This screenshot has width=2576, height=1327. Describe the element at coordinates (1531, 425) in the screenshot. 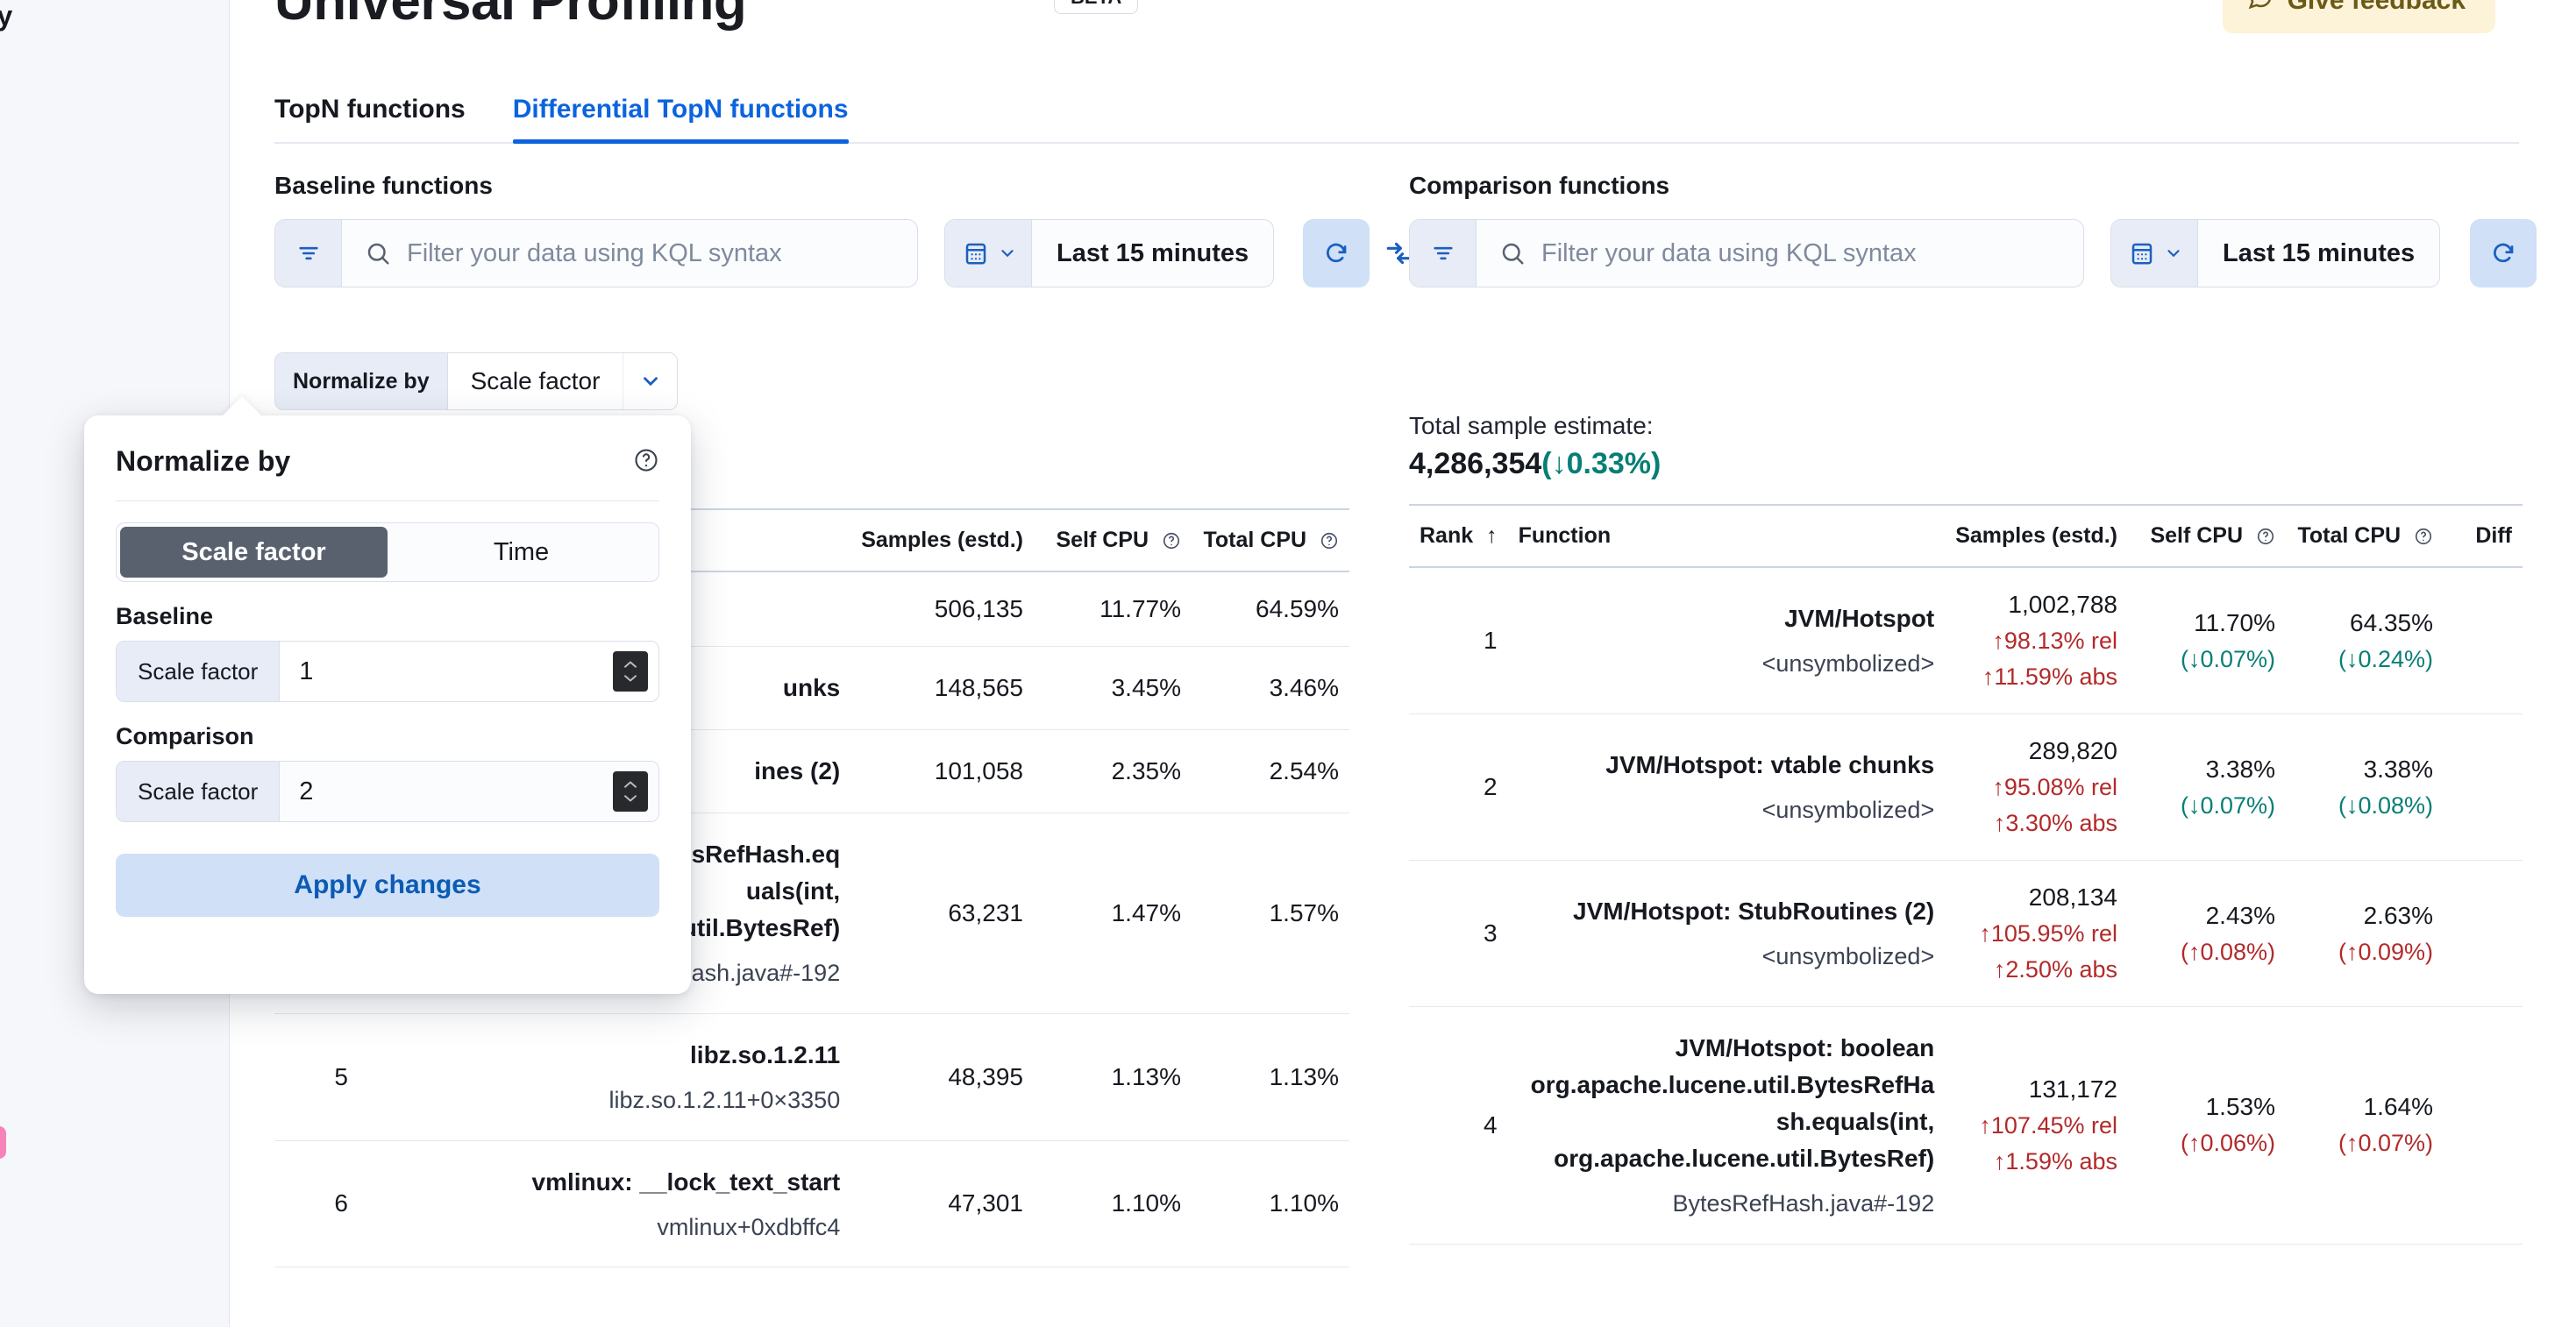

I see `total-sample-estimate-label: Total sample estimate:` at that location.